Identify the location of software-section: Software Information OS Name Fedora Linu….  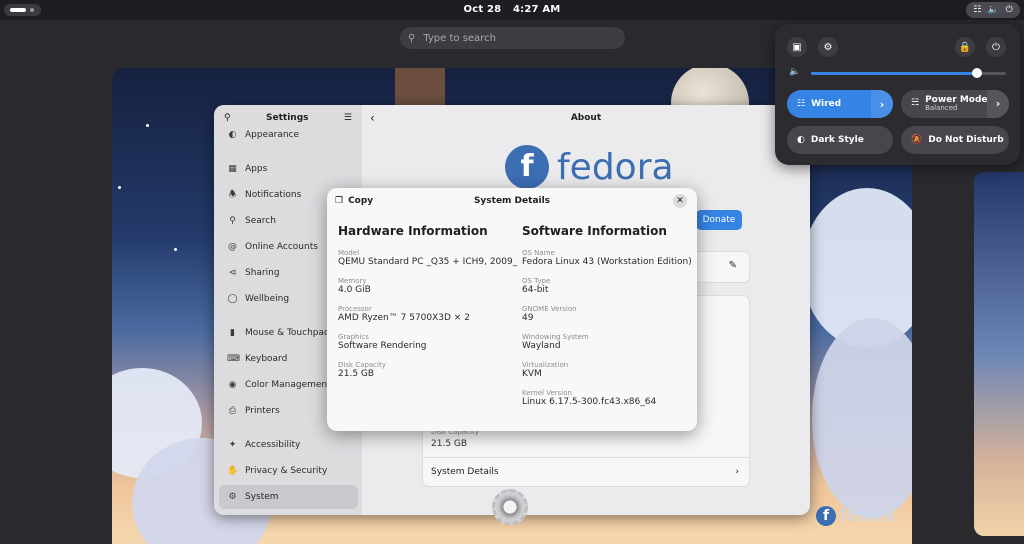
(607, 320).